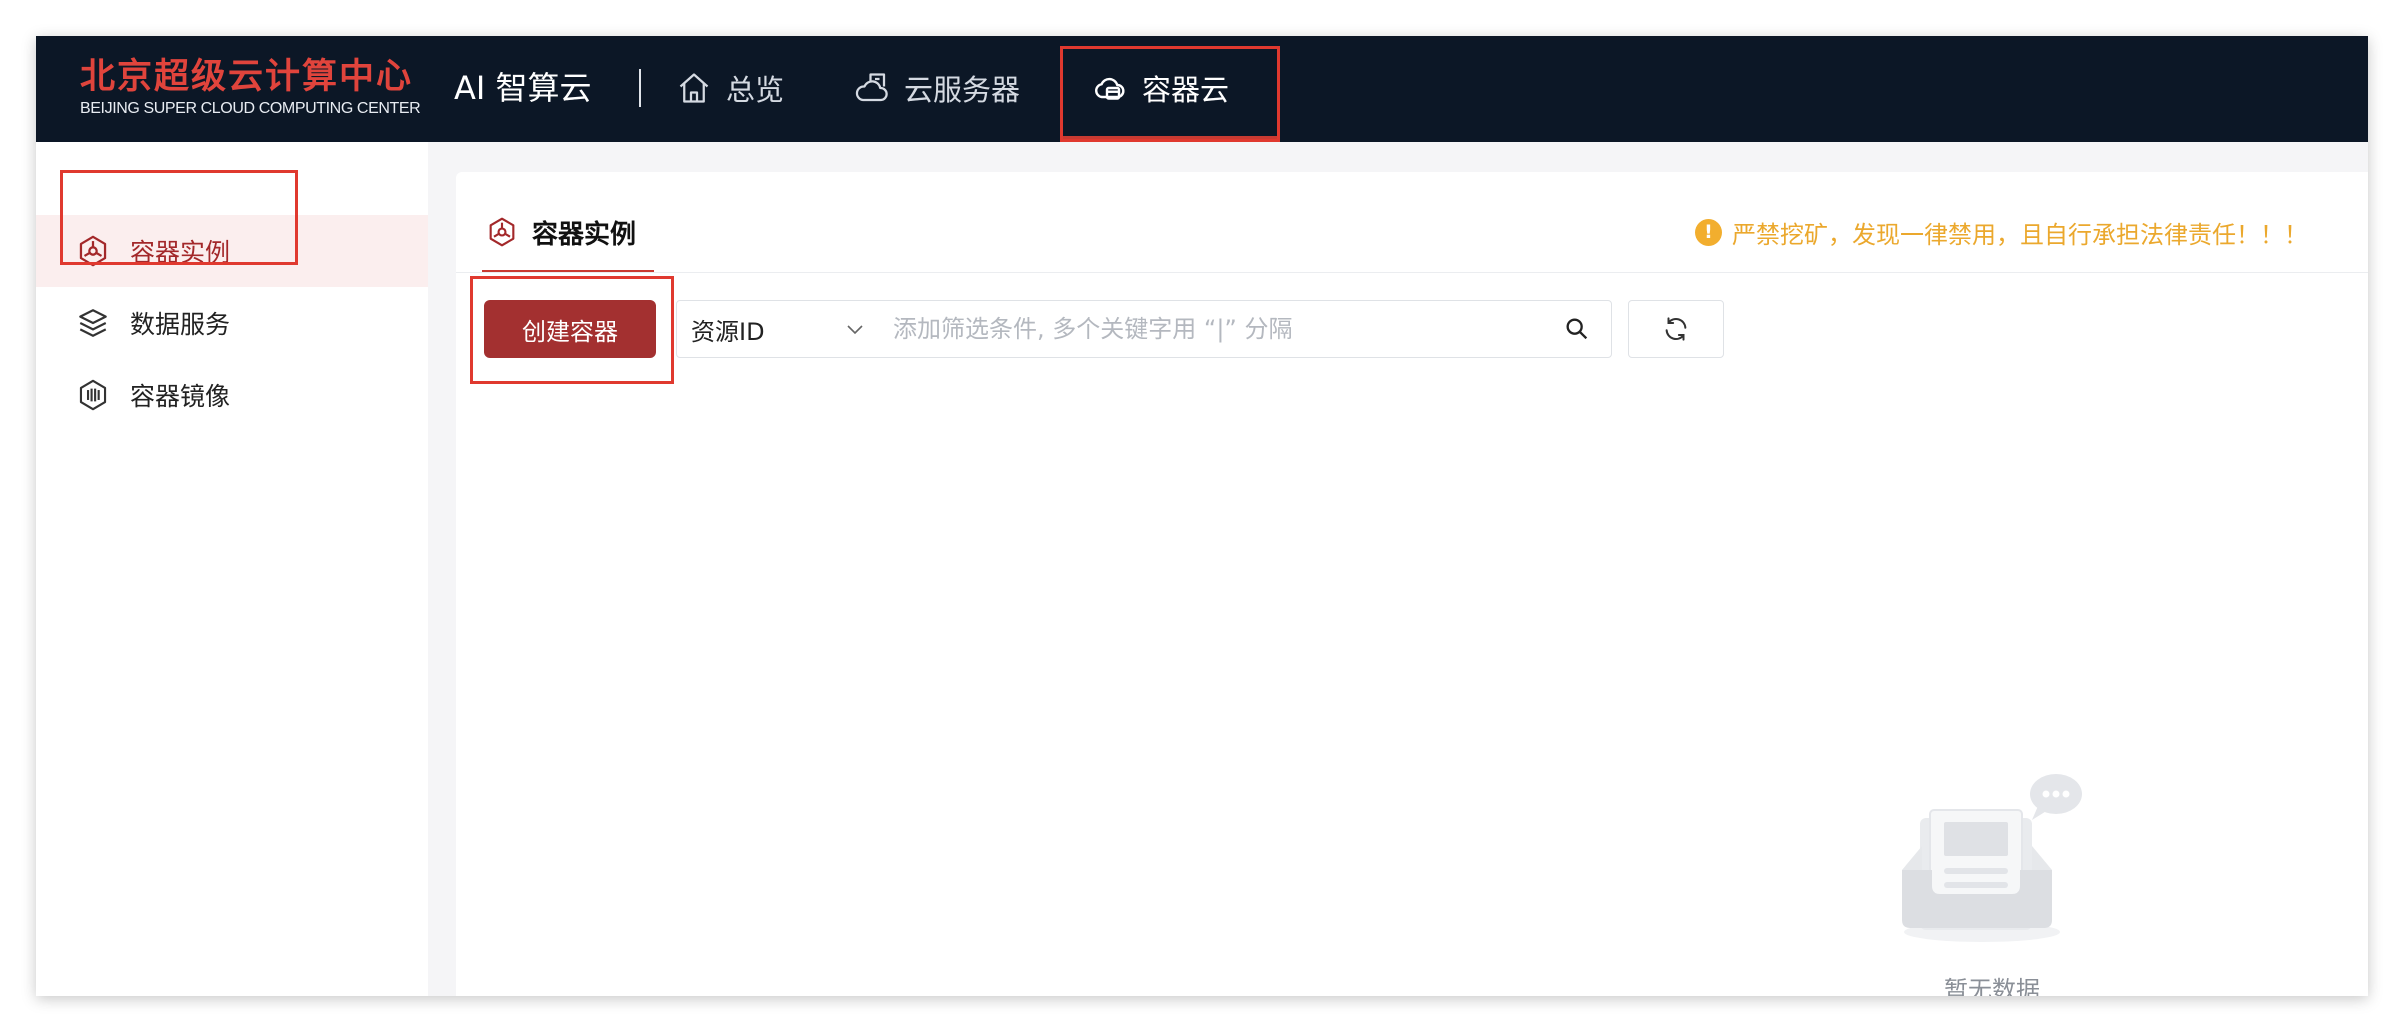 The width and height of the screenshot is (2404, 1032). I want to click on nav-item-container-cloud: 容器云, so click(1160, 88).